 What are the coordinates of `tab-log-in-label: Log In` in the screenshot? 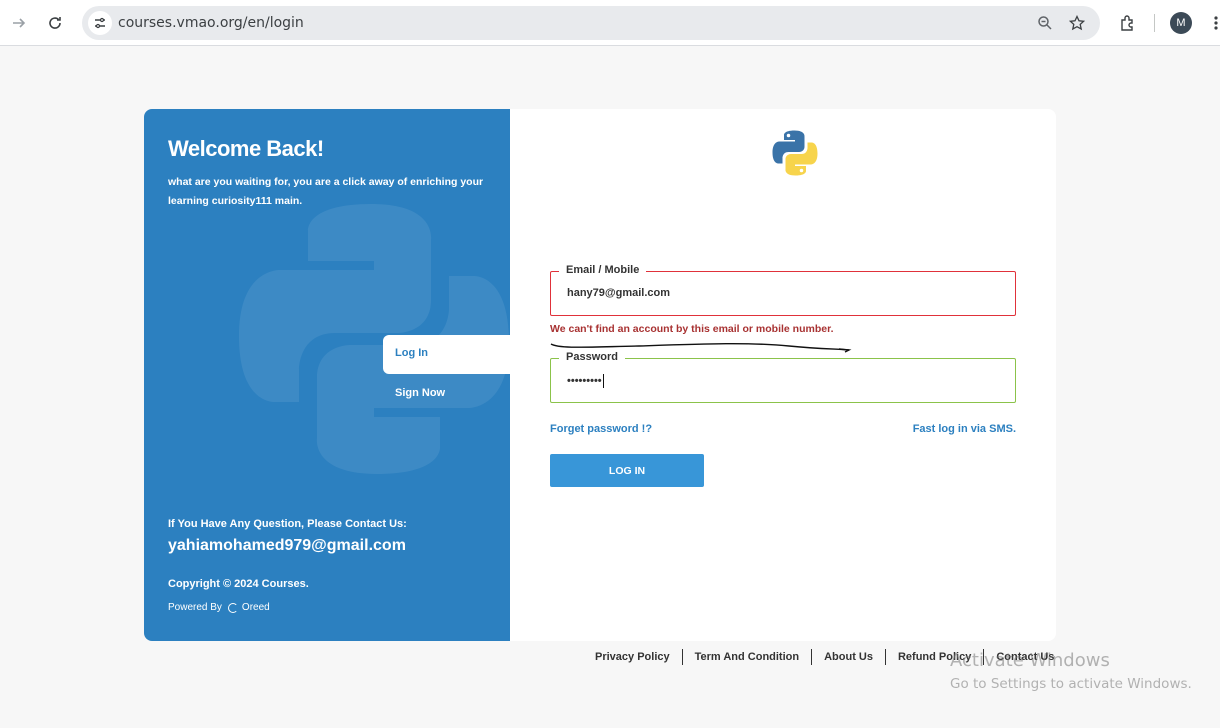 It's located at (411, 353).